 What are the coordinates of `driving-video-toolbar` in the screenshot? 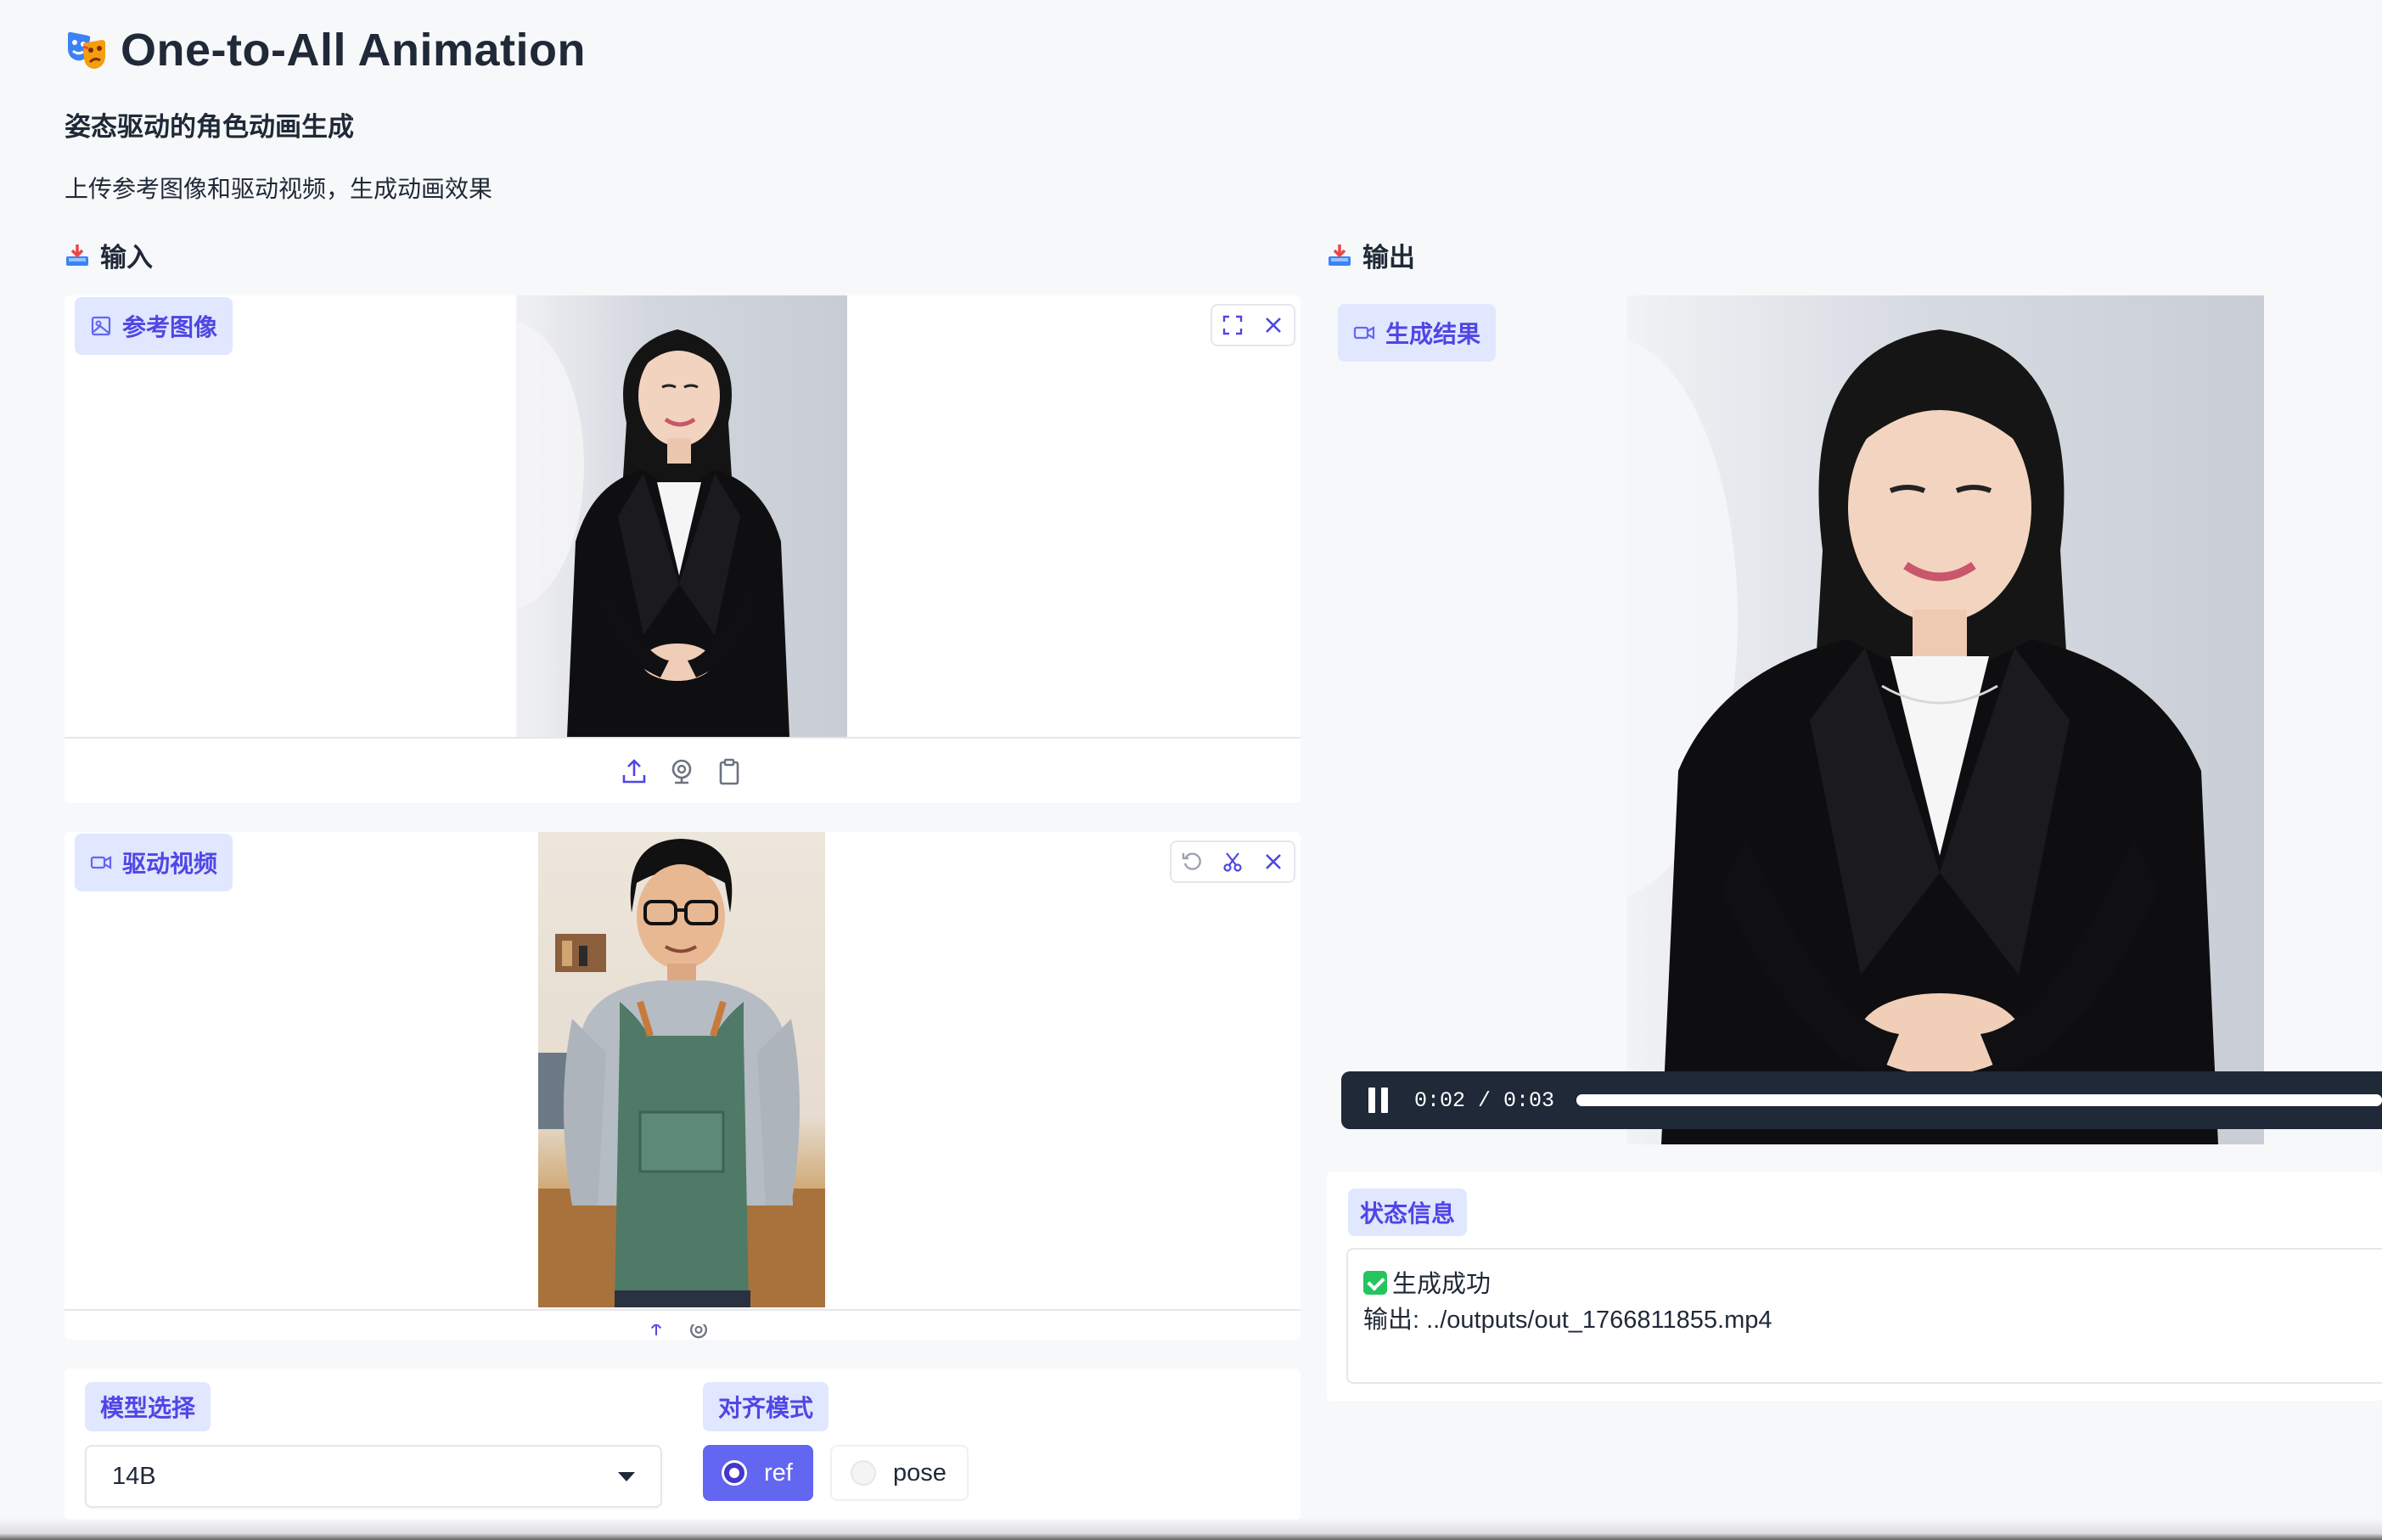 It's located at (1233, 861).